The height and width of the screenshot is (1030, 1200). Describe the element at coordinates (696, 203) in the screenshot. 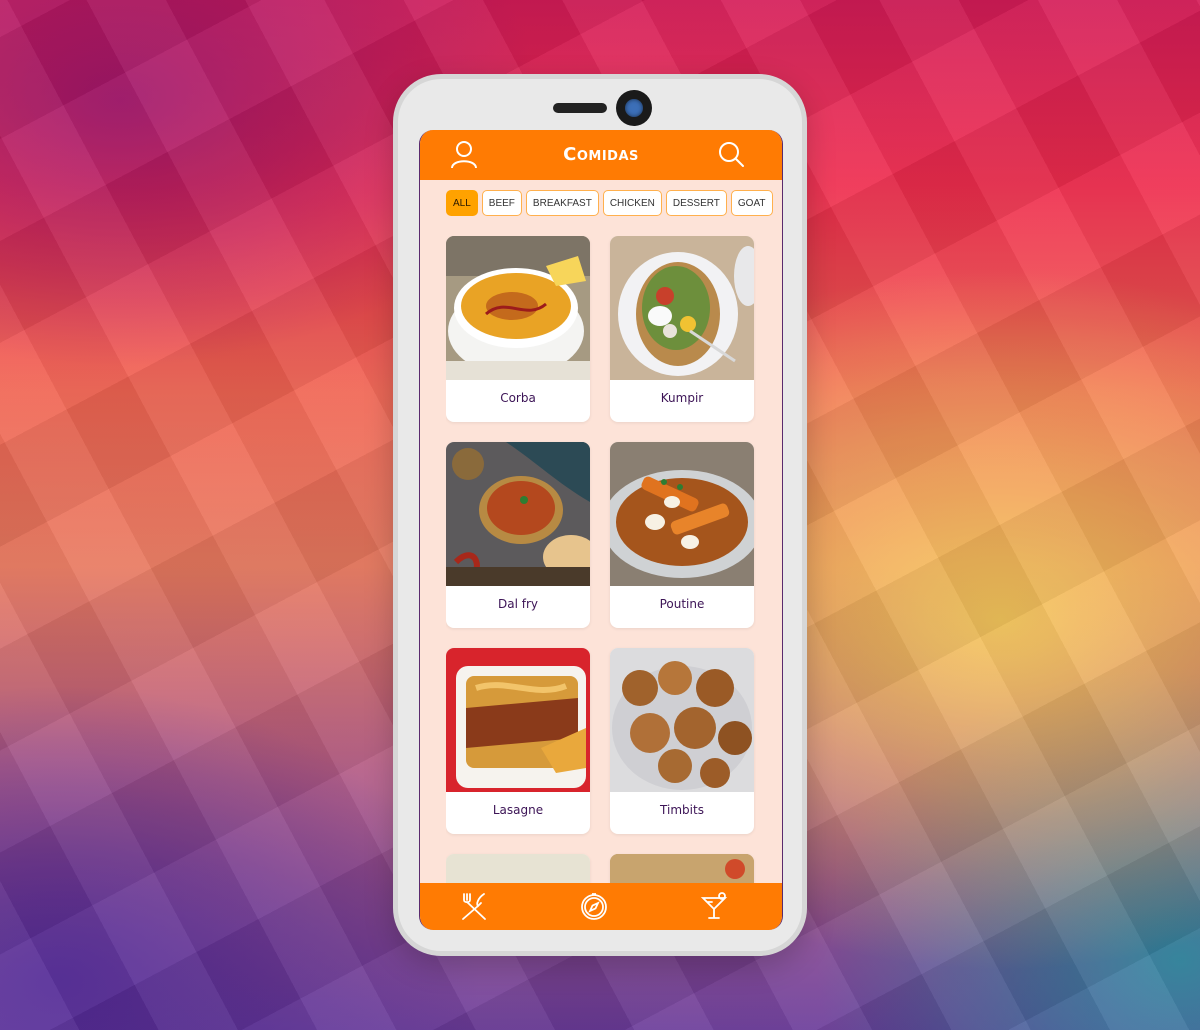

I see `filter-chip-dessert: DESSERT` at that location.